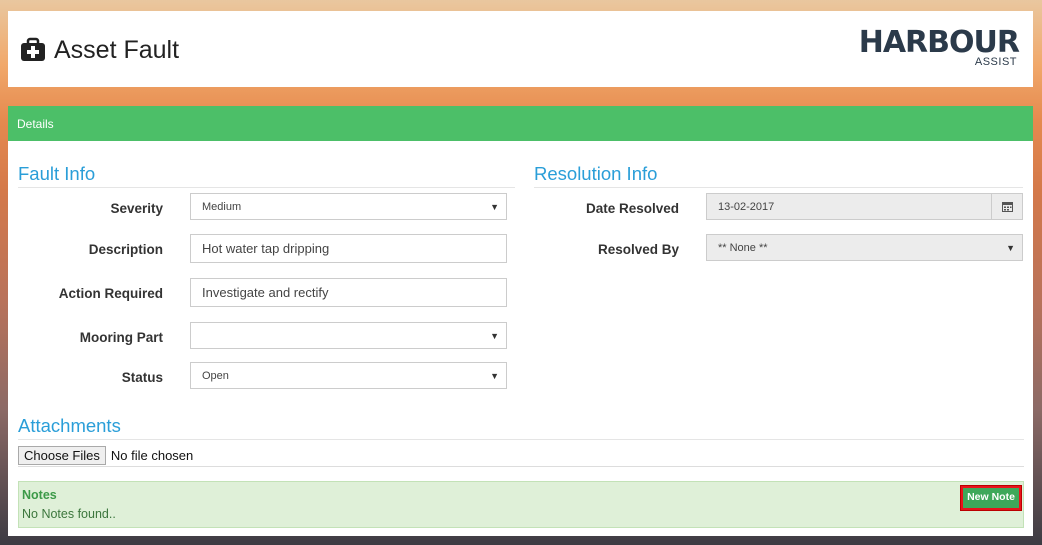  I want to click on notes-title: Notes, so click(39, 495).